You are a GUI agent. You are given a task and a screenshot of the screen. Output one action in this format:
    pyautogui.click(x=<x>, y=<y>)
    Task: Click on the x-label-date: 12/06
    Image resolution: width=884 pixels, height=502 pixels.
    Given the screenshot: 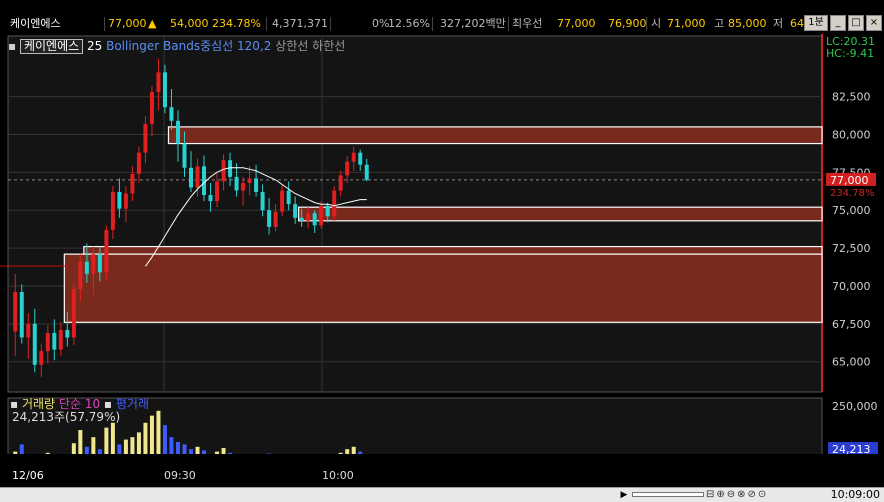 What is the action you would take?
    pyautogui.click(x=28, y=475)
    